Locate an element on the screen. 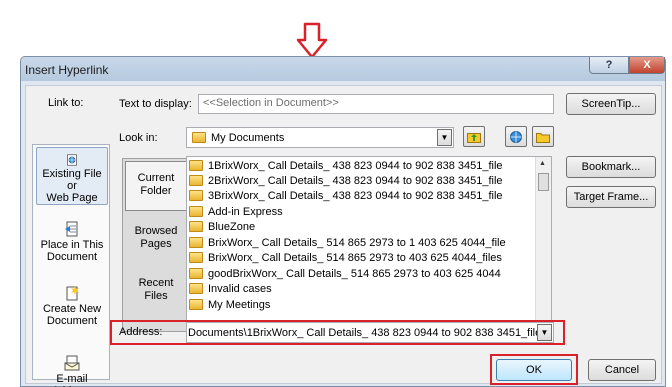 This screenshot has width=672, height=387. list-item: BlueZone is located at coordinates (222, 226).